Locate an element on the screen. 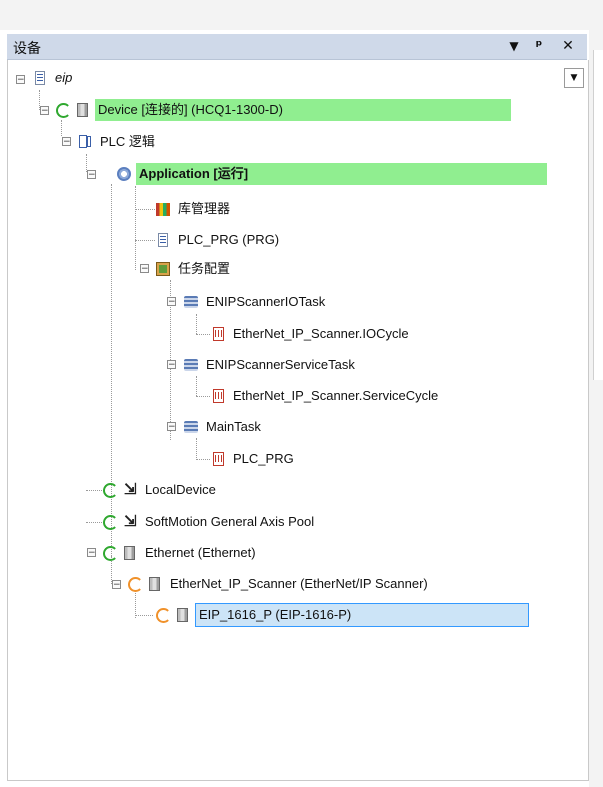 The image size is (603, 787). scanner-device-icon is located at coordinates (155, 584).